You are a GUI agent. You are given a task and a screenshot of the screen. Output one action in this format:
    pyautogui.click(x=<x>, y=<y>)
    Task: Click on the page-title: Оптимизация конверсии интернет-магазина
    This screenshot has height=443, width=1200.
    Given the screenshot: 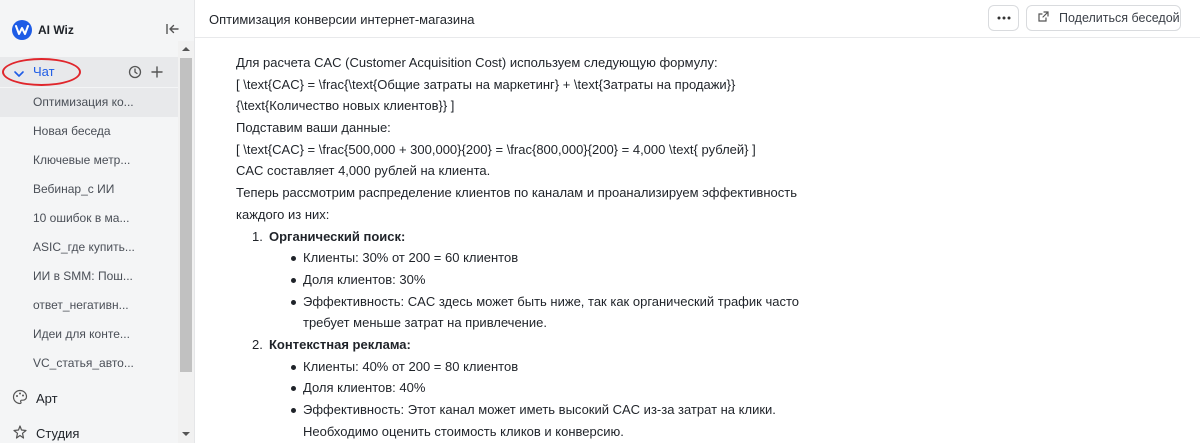 What is the action you would take?
    pyautogui.click(x=342, y=19)
    